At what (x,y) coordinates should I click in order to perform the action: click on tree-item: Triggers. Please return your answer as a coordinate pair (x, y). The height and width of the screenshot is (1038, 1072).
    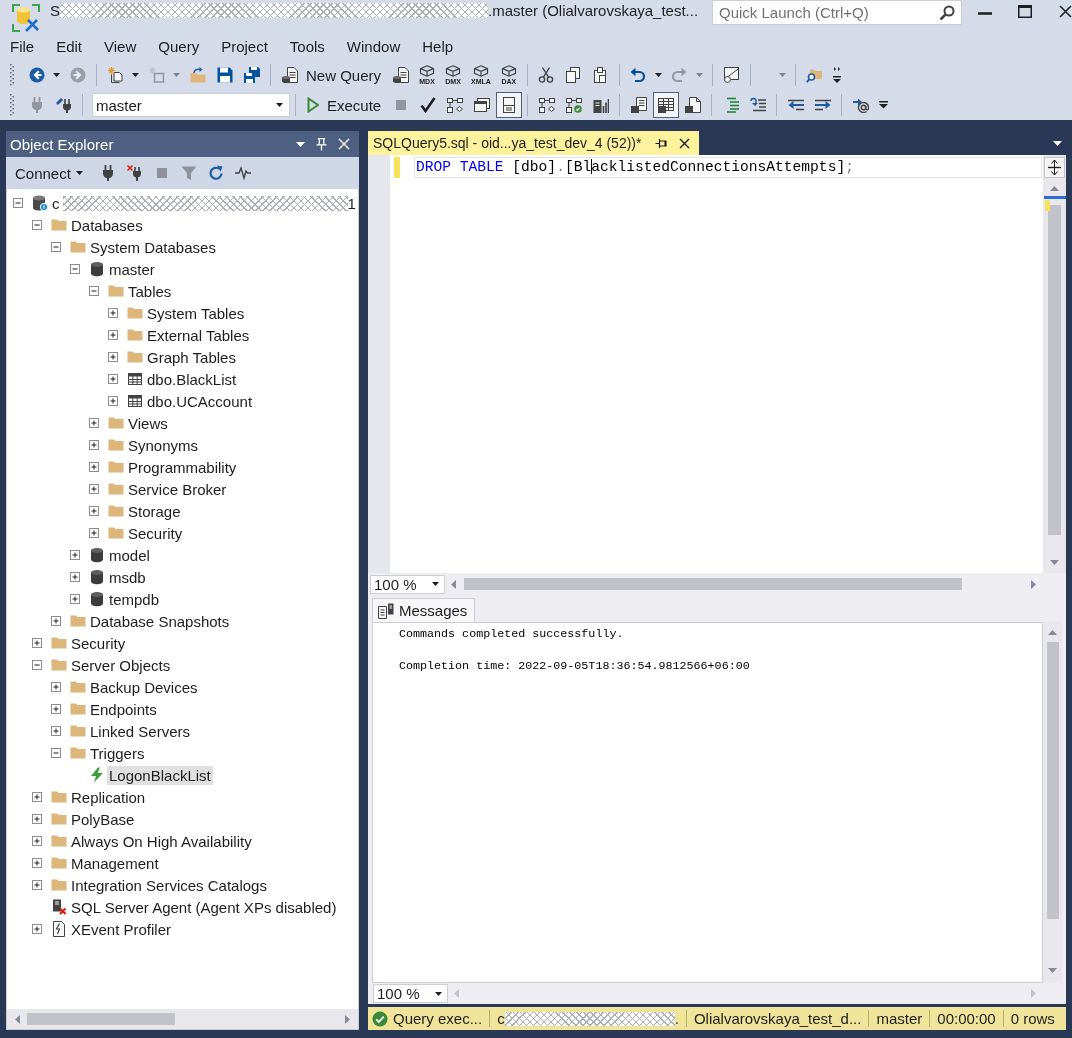
    Looking at the image, I should click on (117, 753).